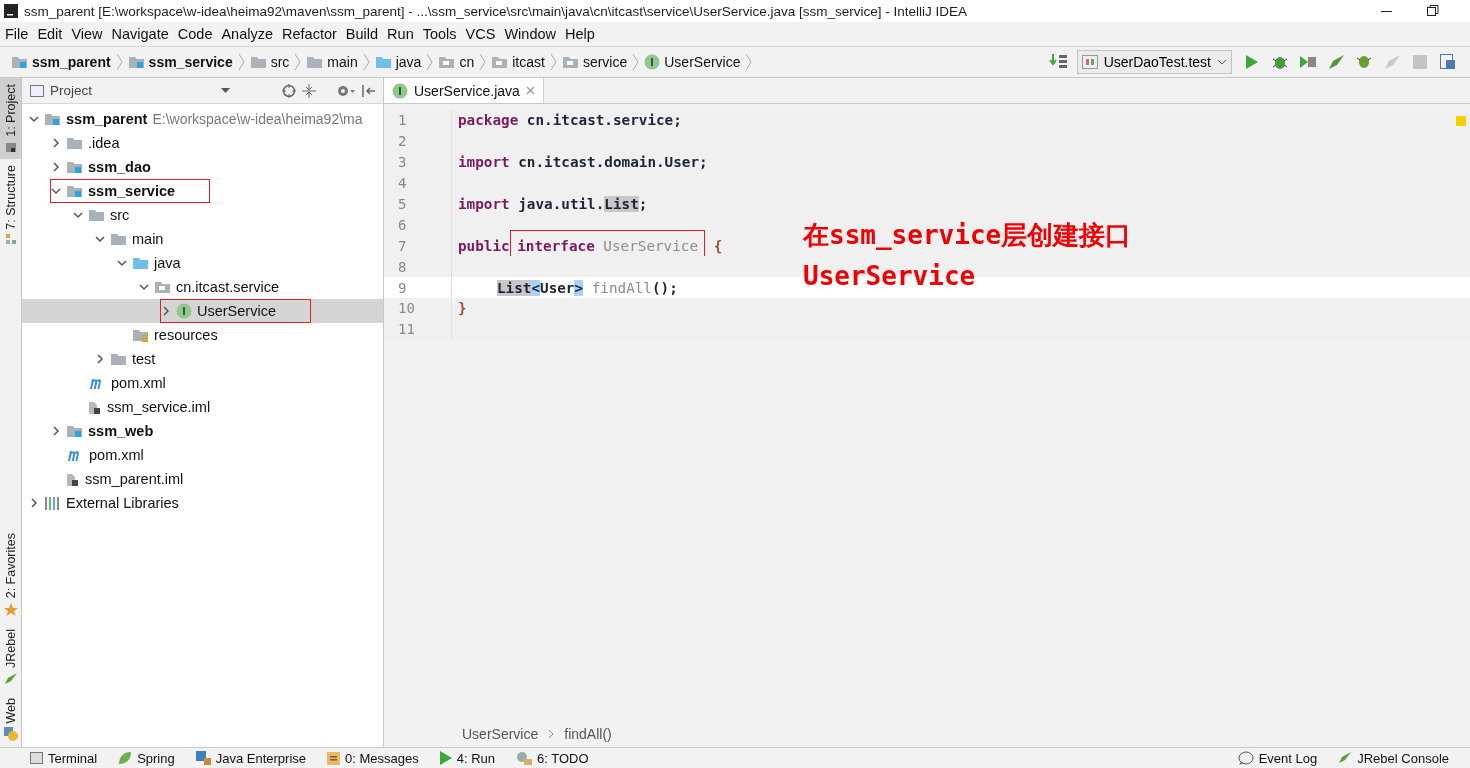 The width and height of the screenshot is (1470, 768). What do you see at coordinates (180, 62) in the screenshot?
I see `breadcrumb: ssm_service` at bounding box center [180, 62].